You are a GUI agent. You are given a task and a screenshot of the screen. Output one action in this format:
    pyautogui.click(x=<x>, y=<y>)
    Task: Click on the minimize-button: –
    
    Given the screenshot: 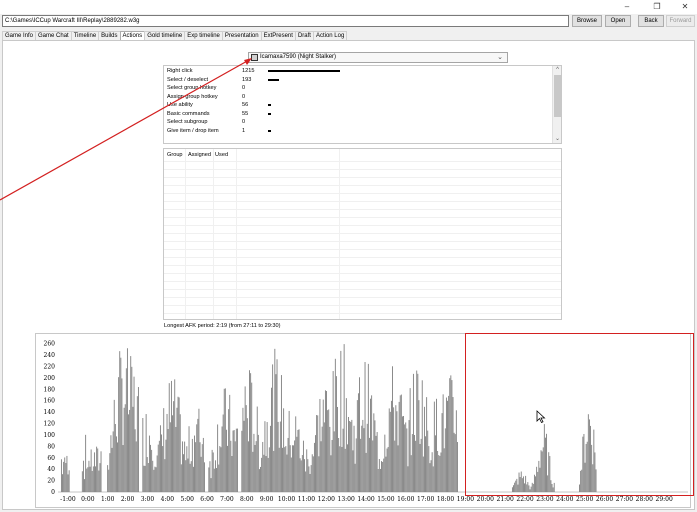 What is the action you would take?
    pyautogui.click(x=627, y=7)
    